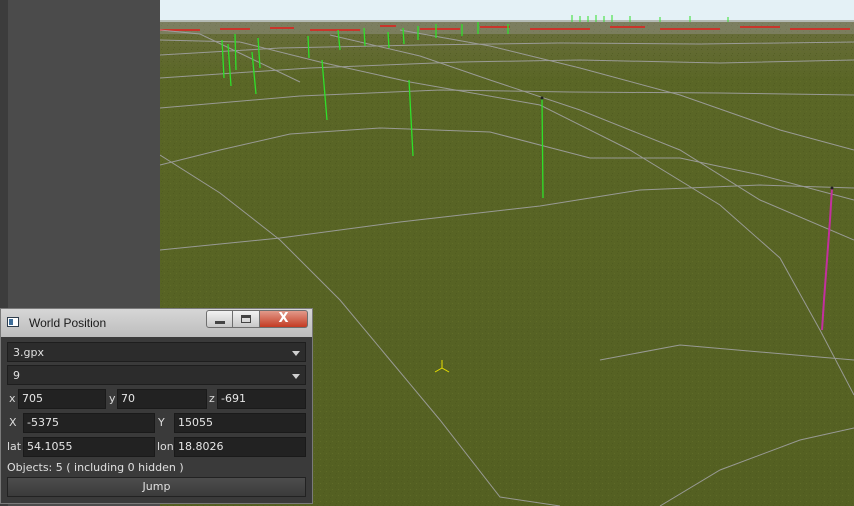 This screenshot has width=854, height=506. I want to click on z-field: -691, so click(261, 399).